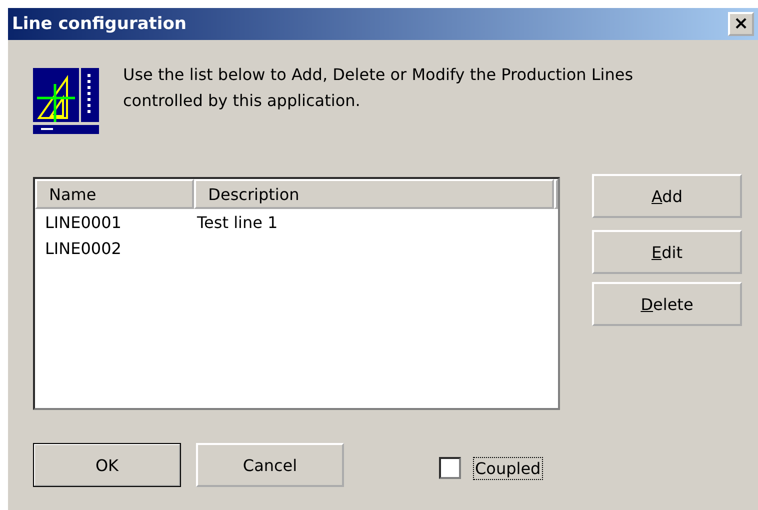  Describe the element at coordinates (667, 304) in the screenshot. I see `action-button: Delete` at that location.